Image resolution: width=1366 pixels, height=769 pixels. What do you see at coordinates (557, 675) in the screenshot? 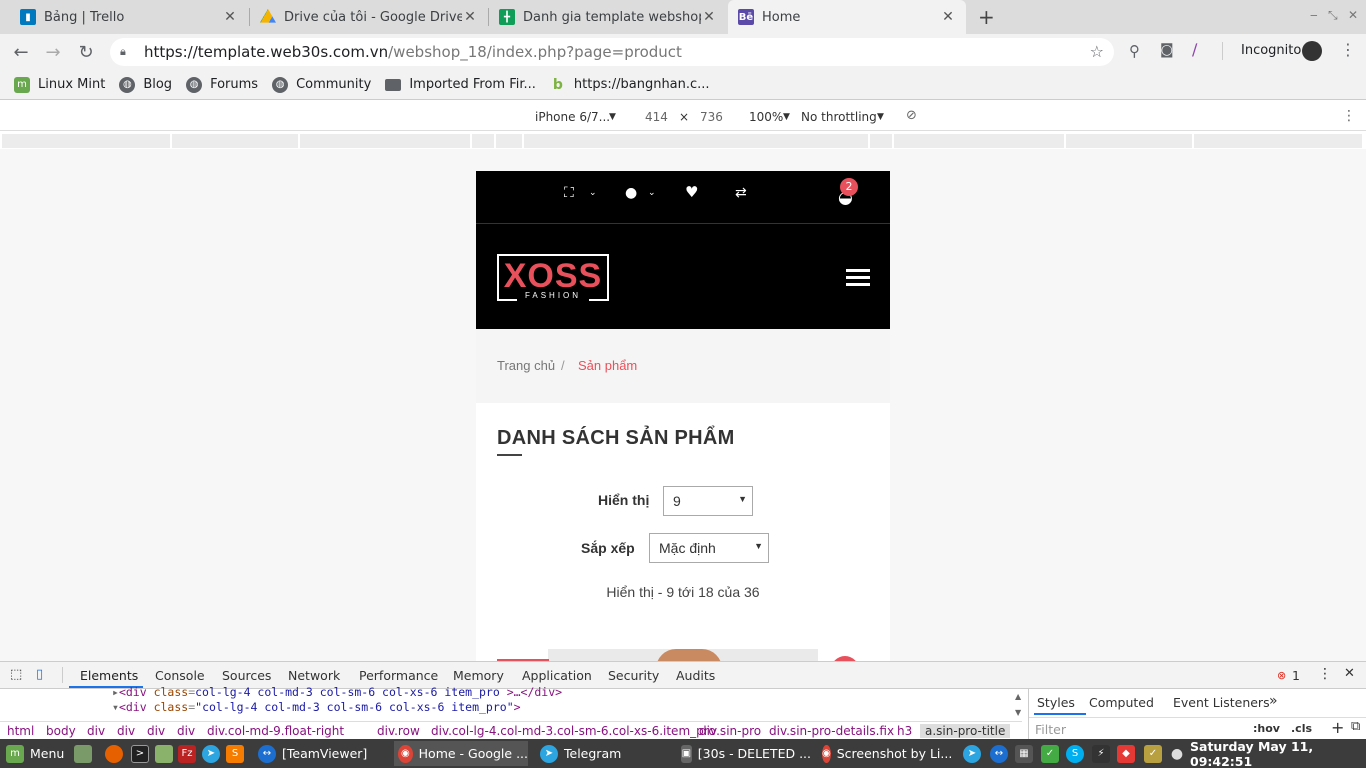
I see `tab-application: Application` at bounding box center [557, 675].